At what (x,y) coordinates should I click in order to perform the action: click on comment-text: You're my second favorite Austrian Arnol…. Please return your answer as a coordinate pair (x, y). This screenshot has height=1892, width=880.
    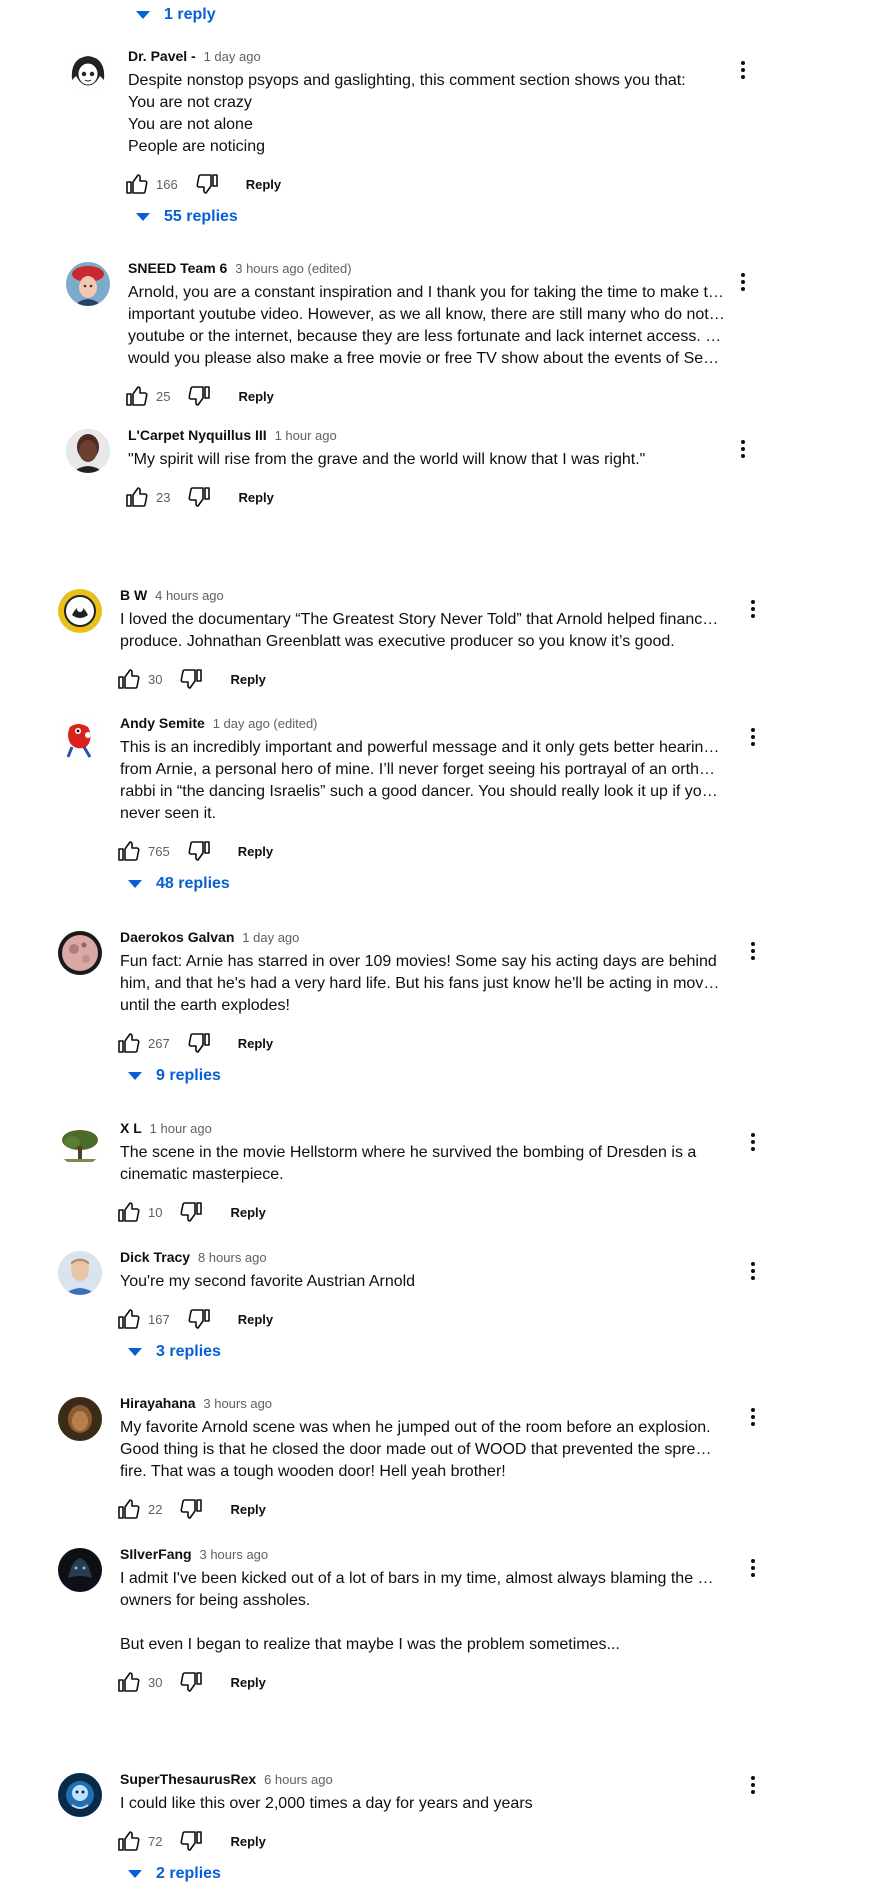
    Looking at the image, I should click on (420, 1282).